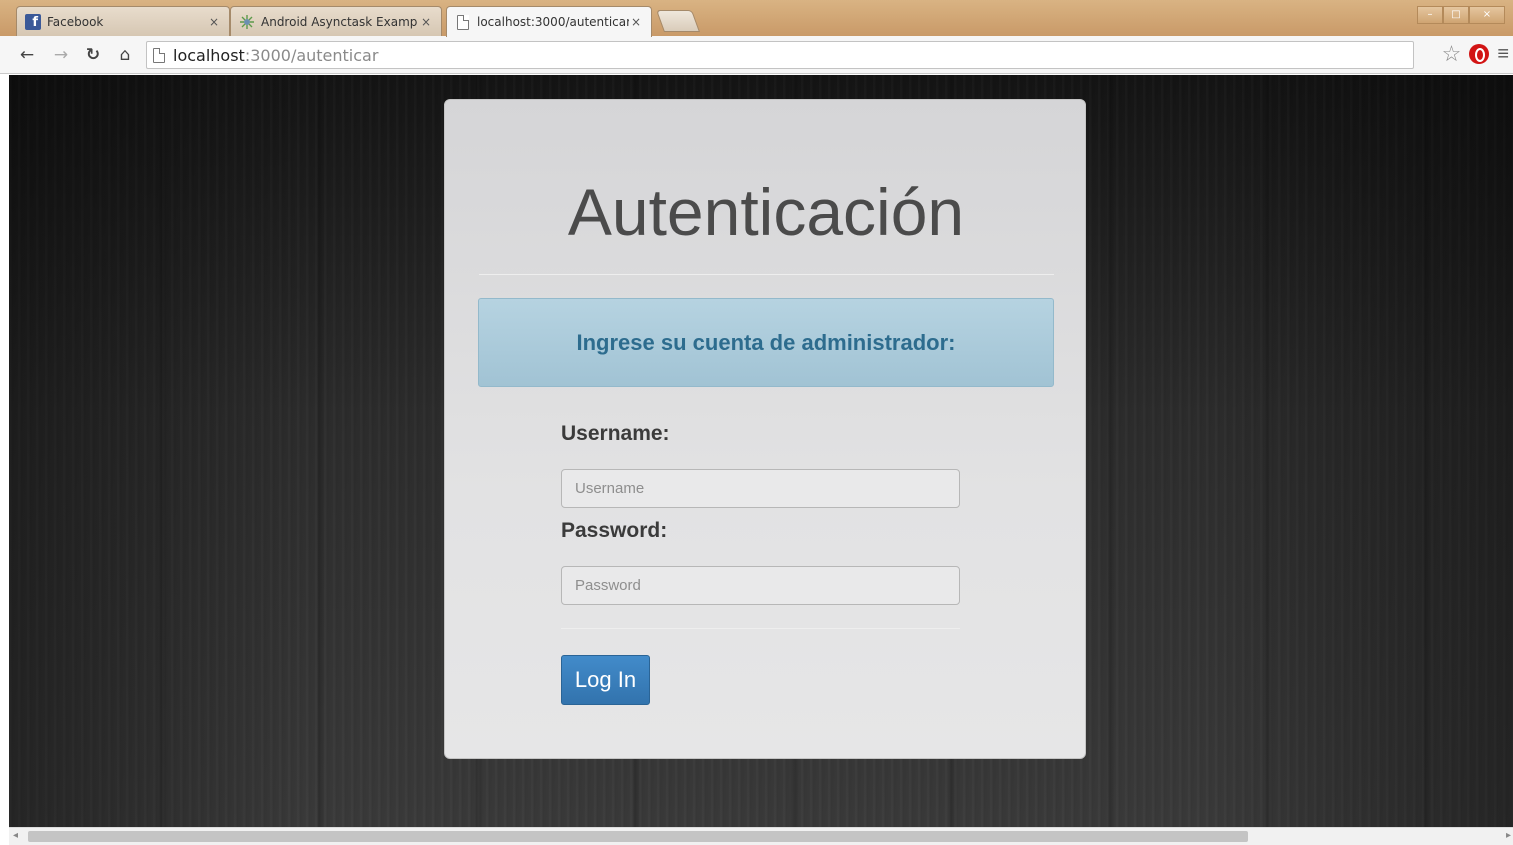 This screenshot has height=845, width=1513. I want to click on toolbar-right-icons: ☆ ≡, so click(1475, 54).